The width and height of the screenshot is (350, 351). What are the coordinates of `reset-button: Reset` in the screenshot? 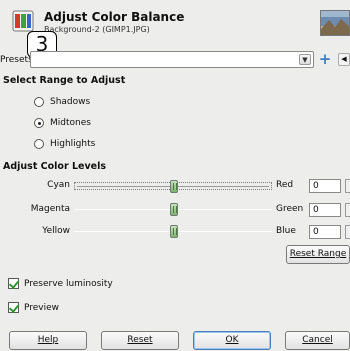 It's located at (140, 340).